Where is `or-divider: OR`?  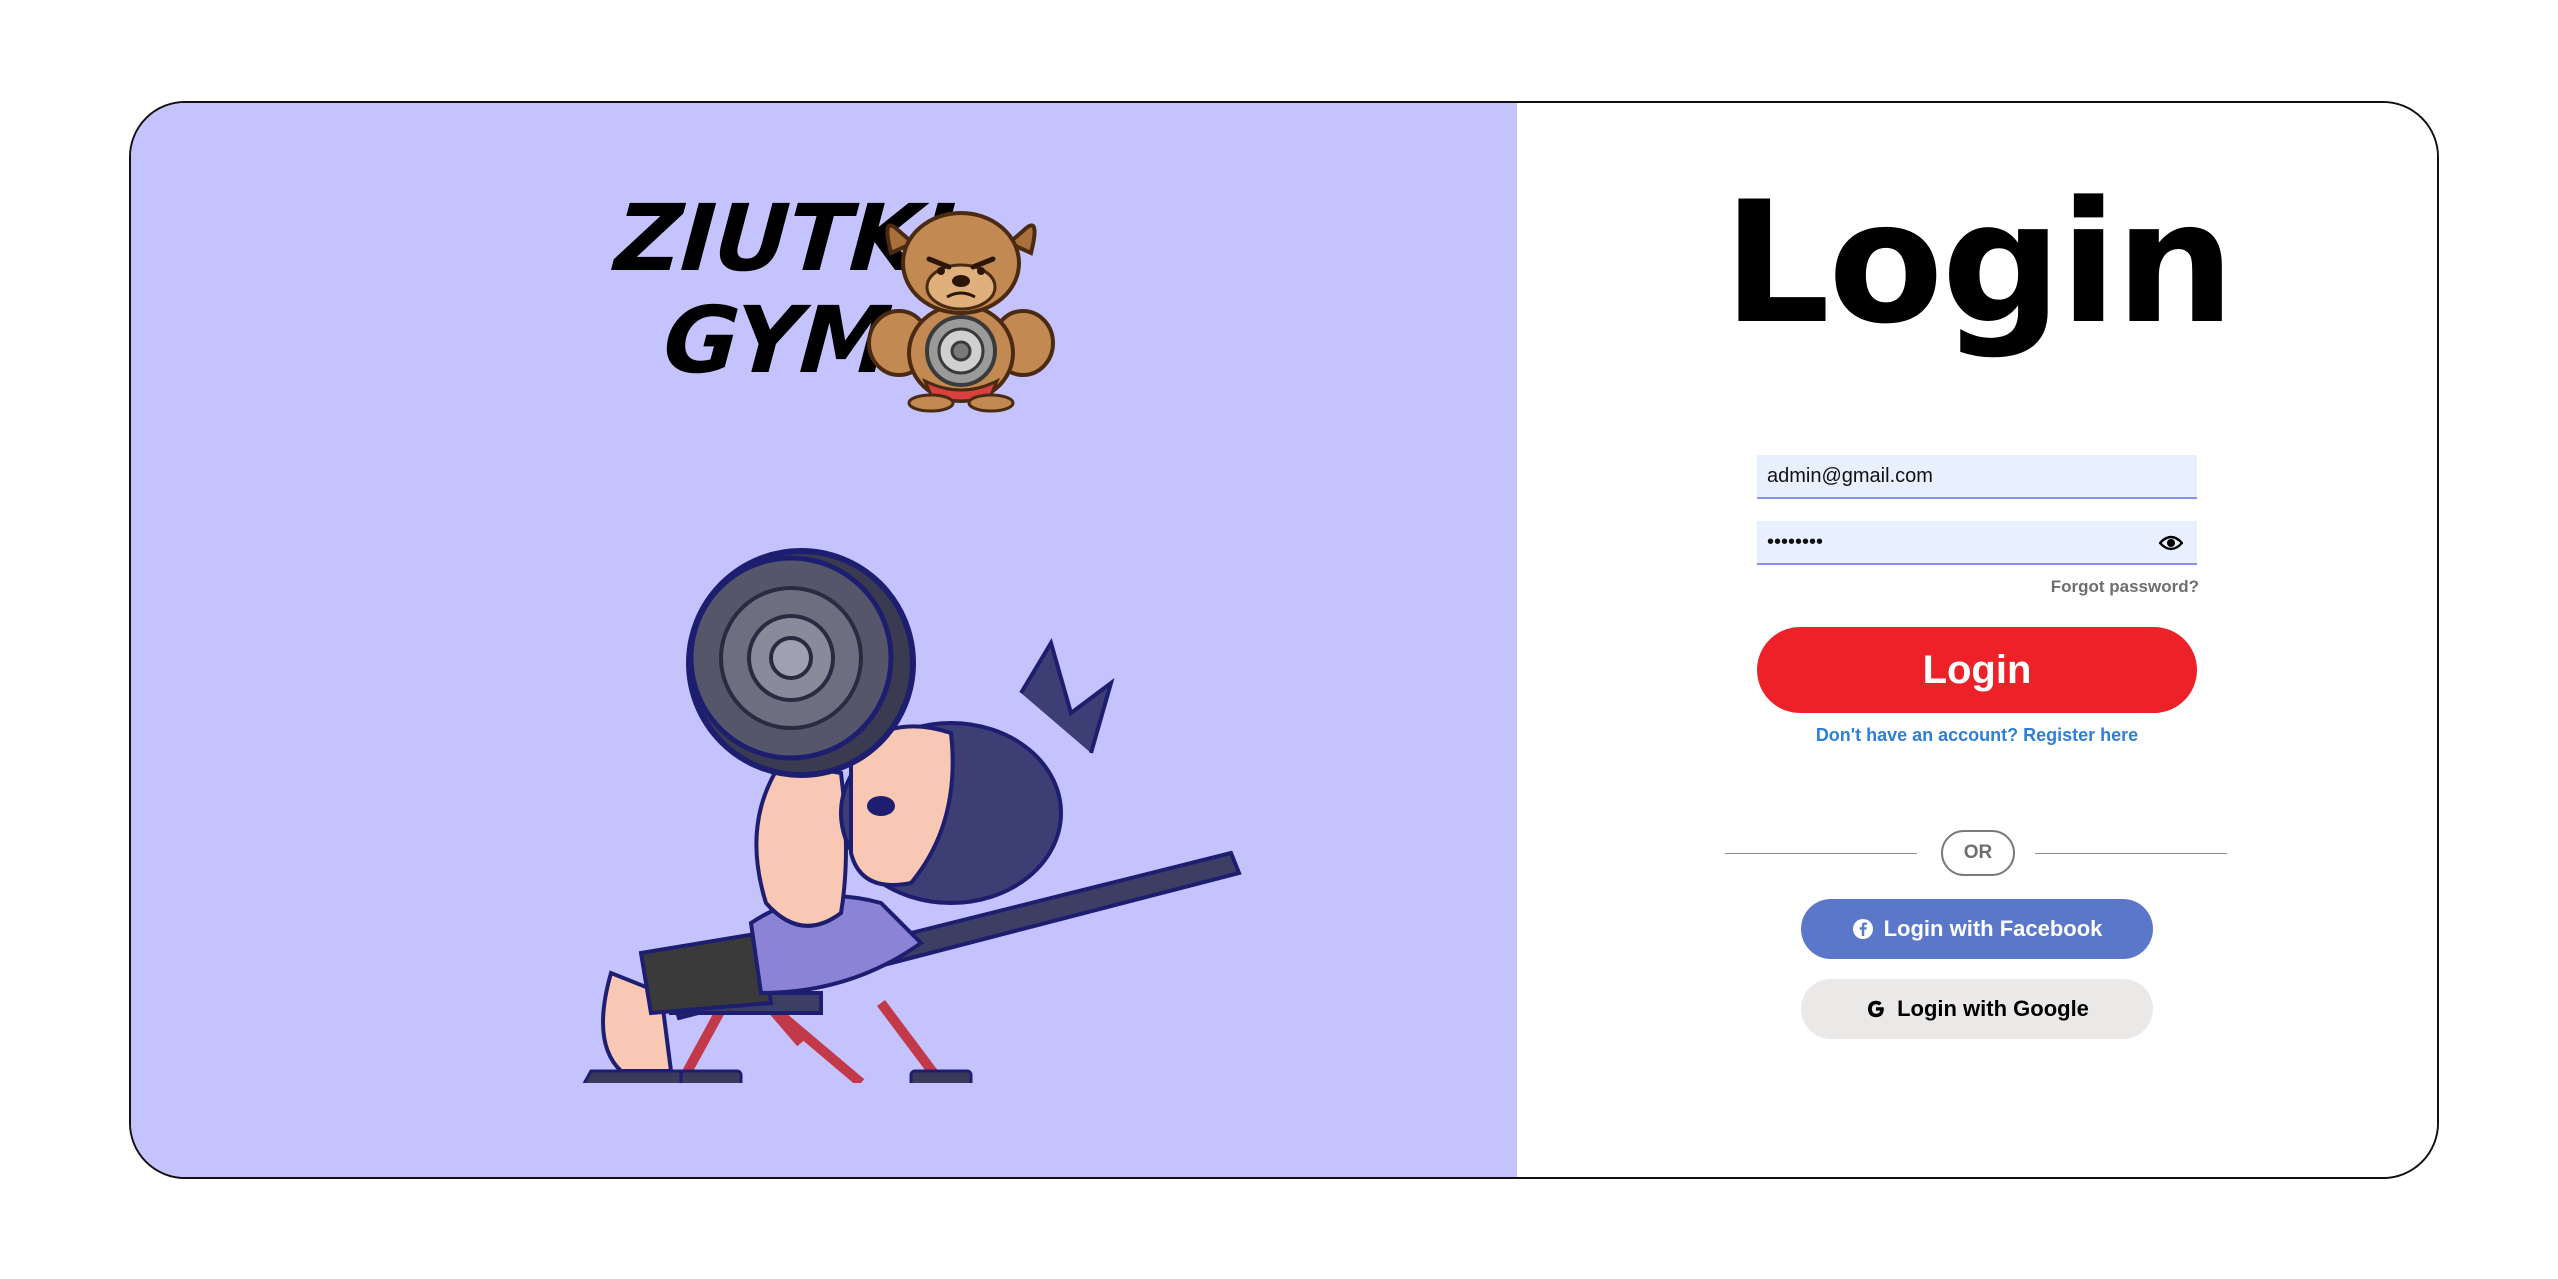 or-divider: OR is located at coordinates (1978, 853).